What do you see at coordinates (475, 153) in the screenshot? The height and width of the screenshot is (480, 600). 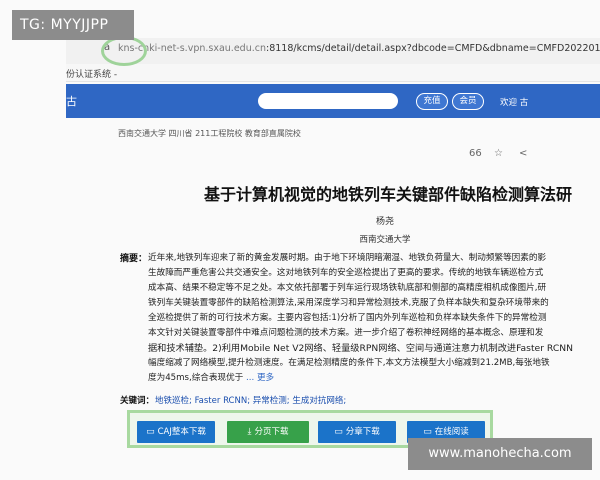 I see `cite-quote-icon: 66` at bounding box center [475, 153].